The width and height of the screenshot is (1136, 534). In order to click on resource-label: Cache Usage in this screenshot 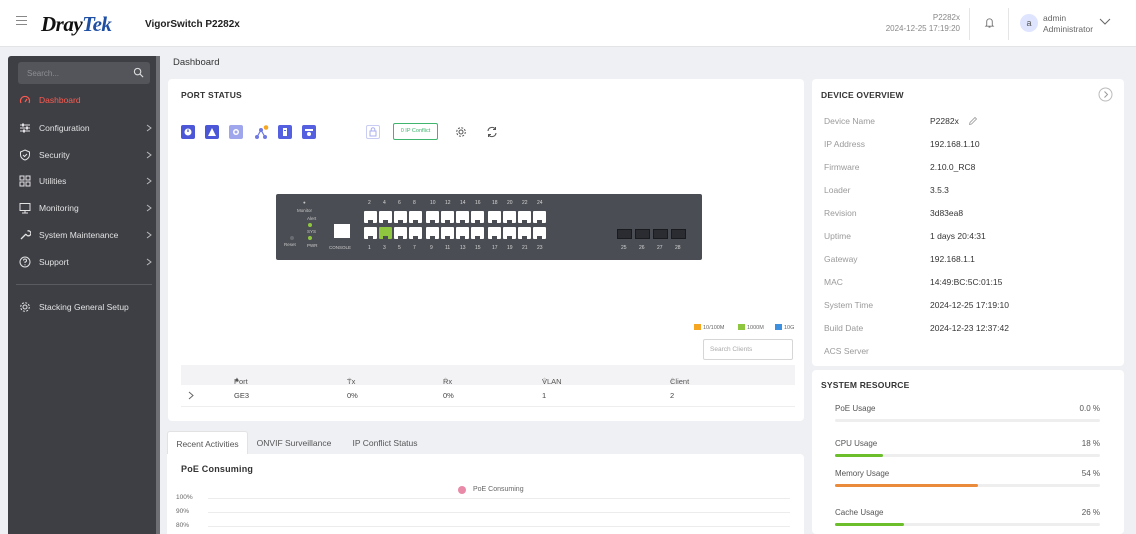, I will do `click(859, 512)`.